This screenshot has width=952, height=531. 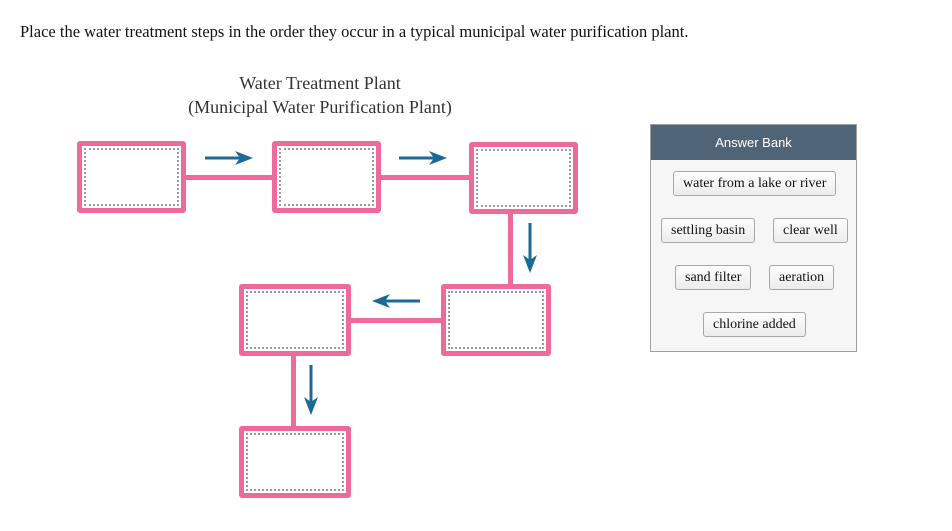 What do you see at coordinates (713, 277) in the screenshot?
I see `answer-chip-sand-filter: sand filter` at bounding box center [713, 277].